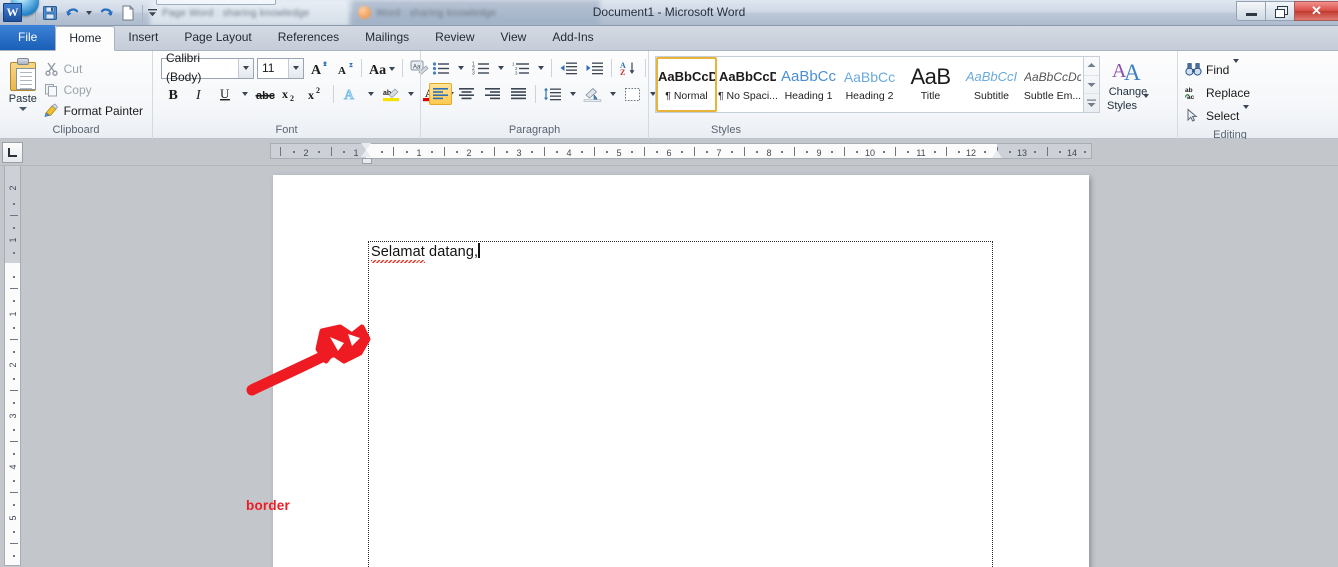  What do you see at coordinates (1128, 84) in the screenshot?
I see `change-styles-button: A A Change Styles` at bounding box center [1128, 84].